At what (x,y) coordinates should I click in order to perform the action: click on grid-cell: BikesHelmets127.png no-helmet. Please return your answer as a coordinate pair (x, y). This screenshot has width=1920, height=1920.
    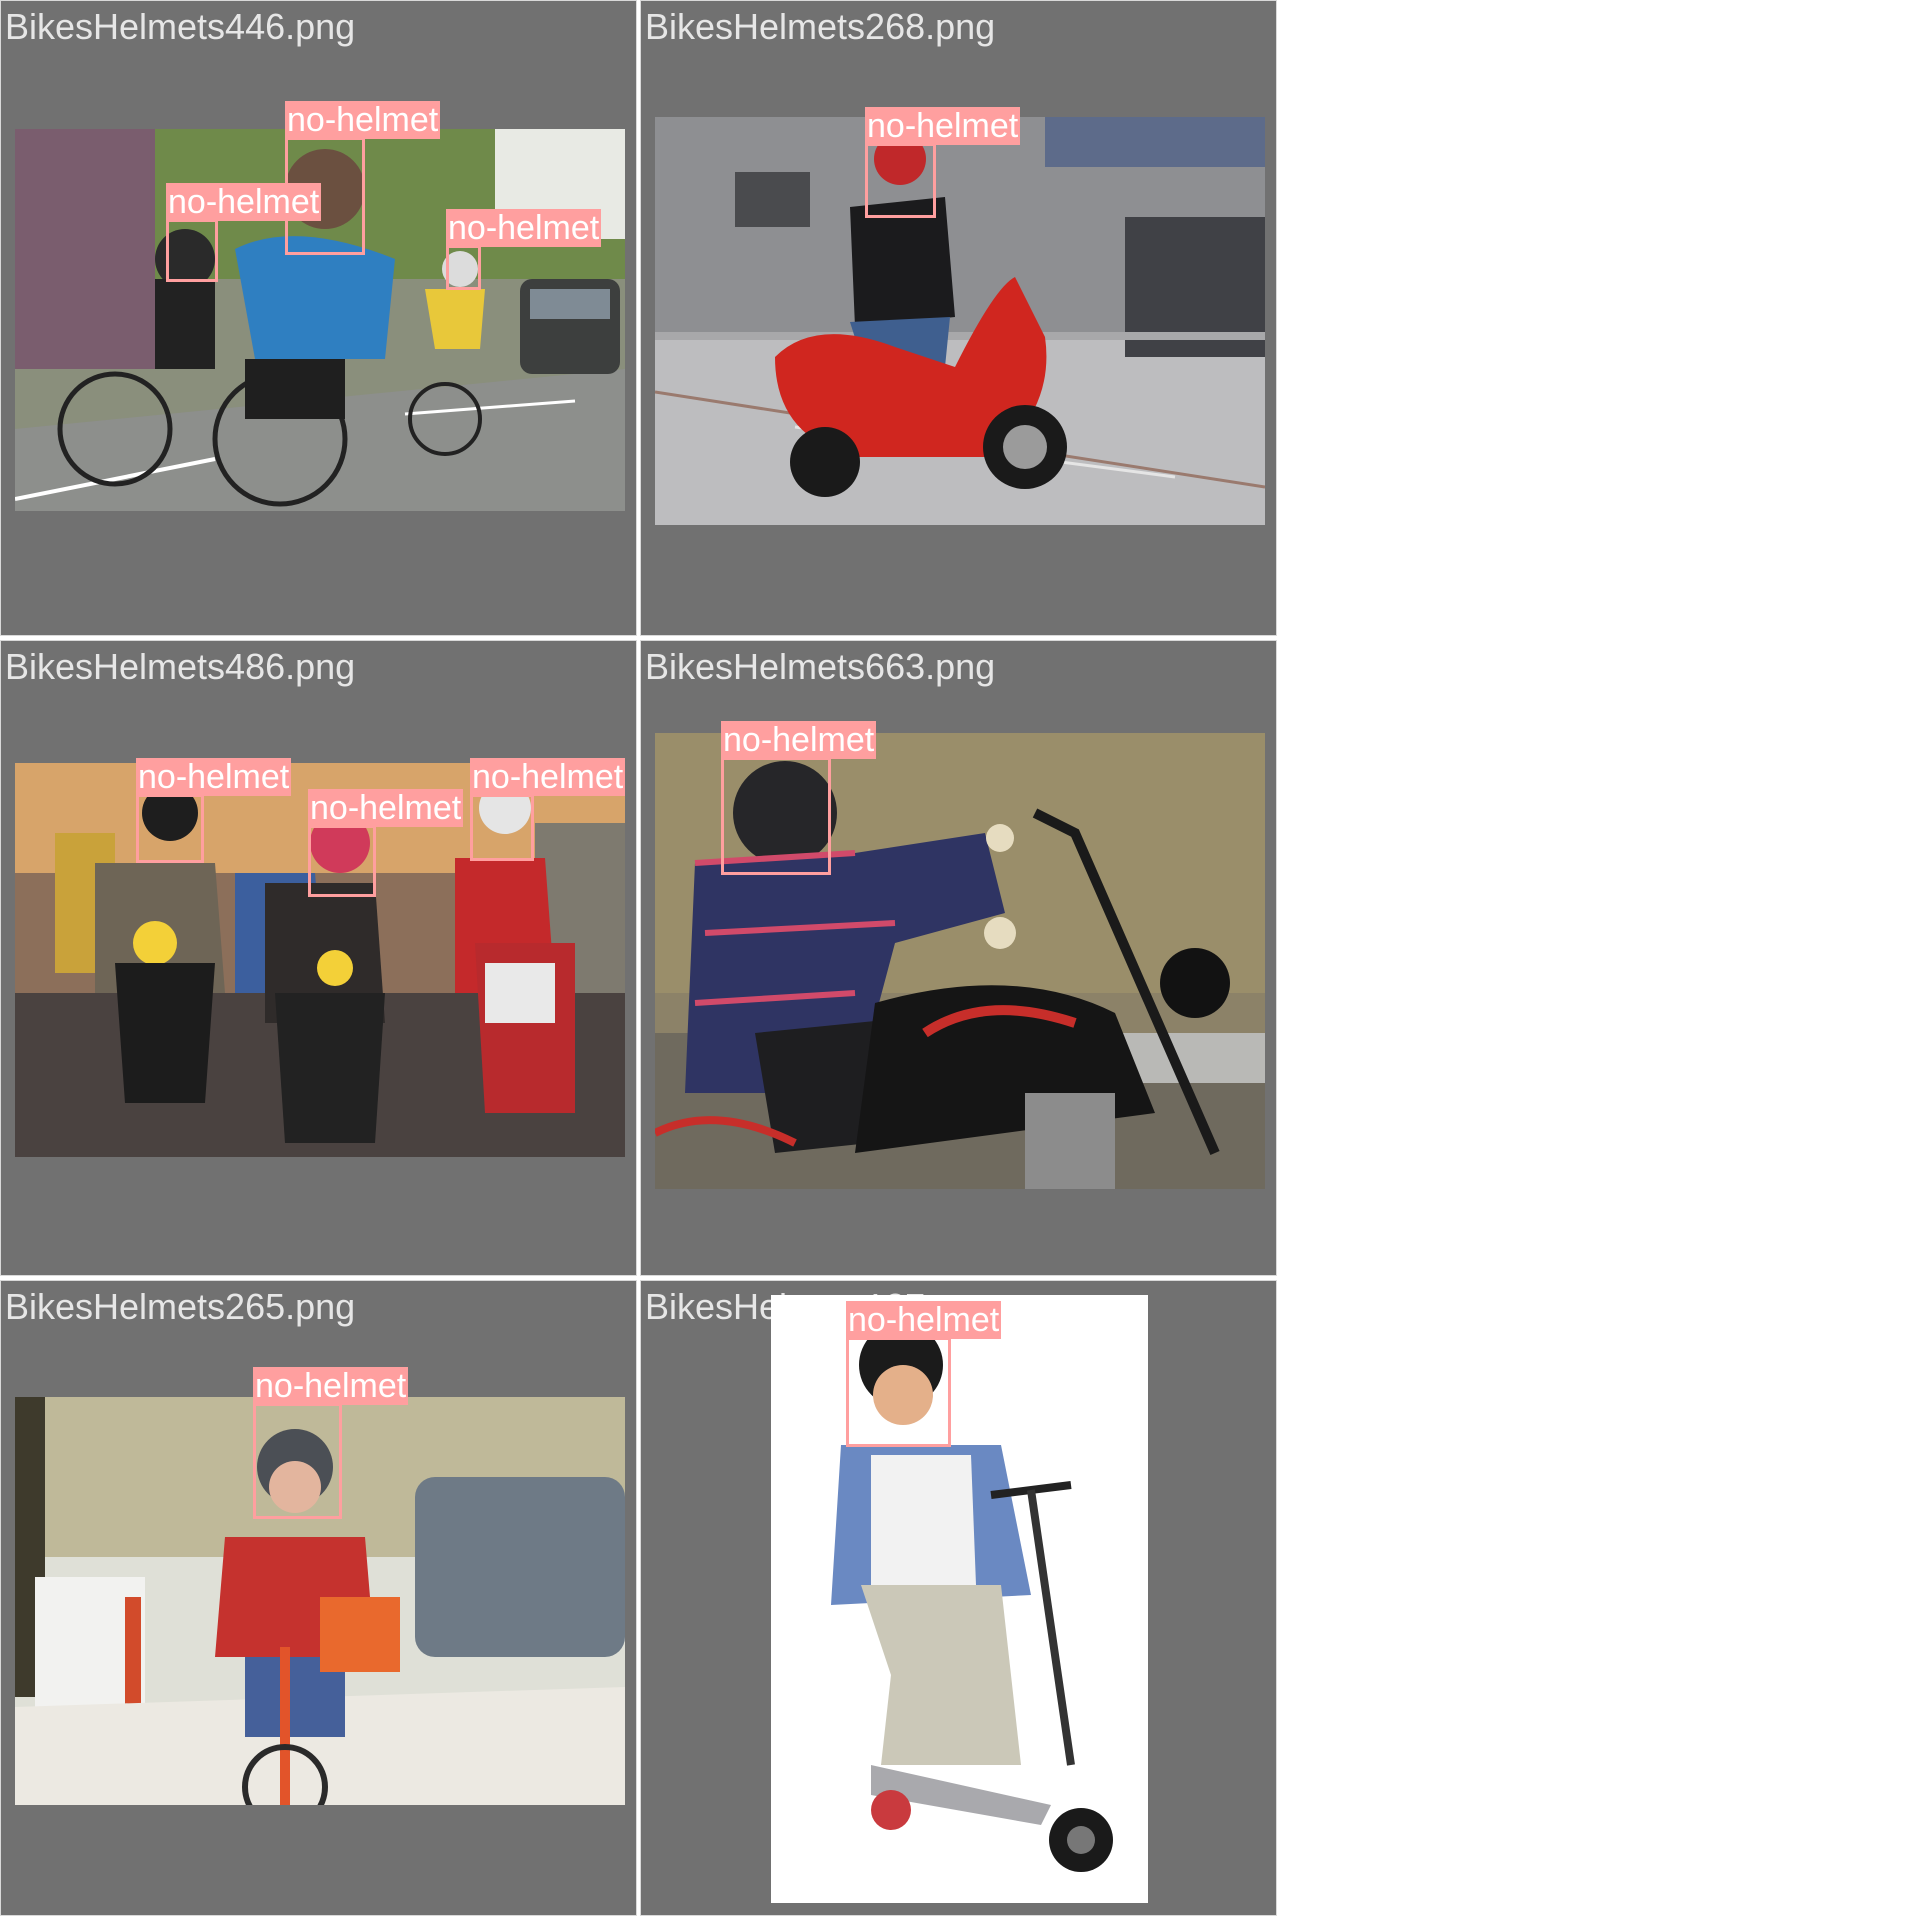
    Looking at the image, I should click on (958, 1598).